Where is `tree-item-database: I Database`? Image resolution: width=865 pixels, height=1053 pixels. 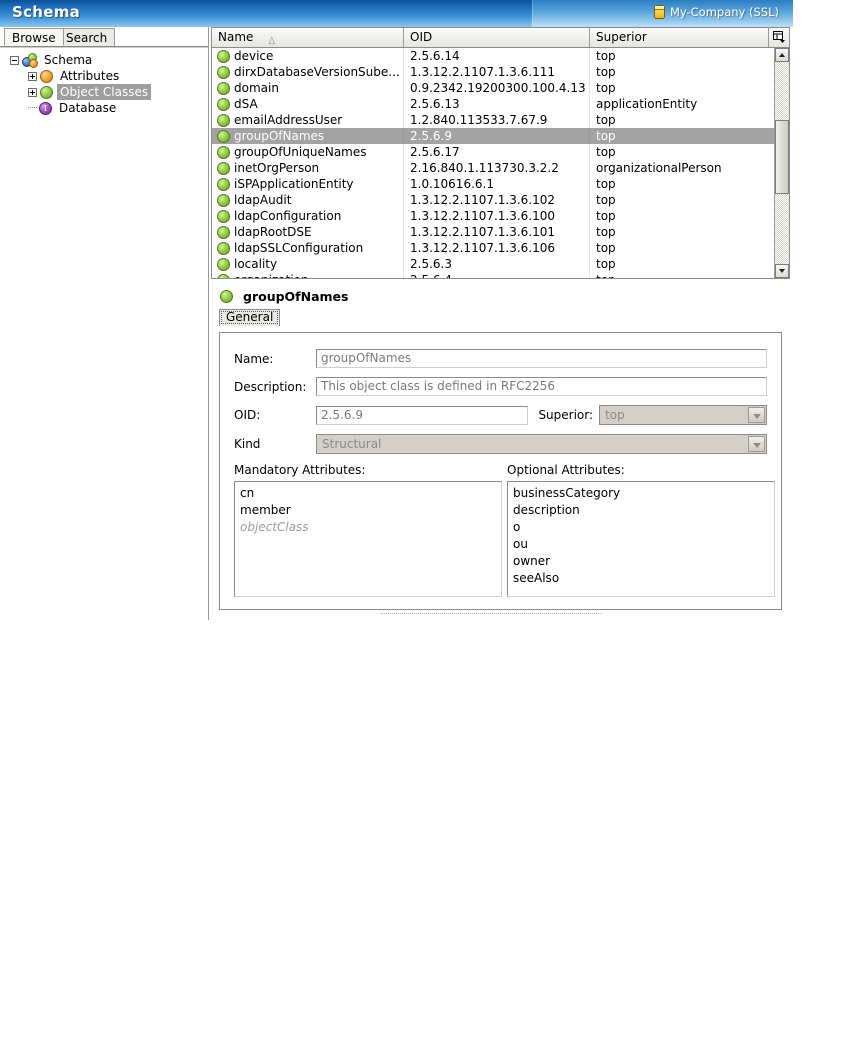 tree-item-database: I Database is located at coordinates (104, 108).